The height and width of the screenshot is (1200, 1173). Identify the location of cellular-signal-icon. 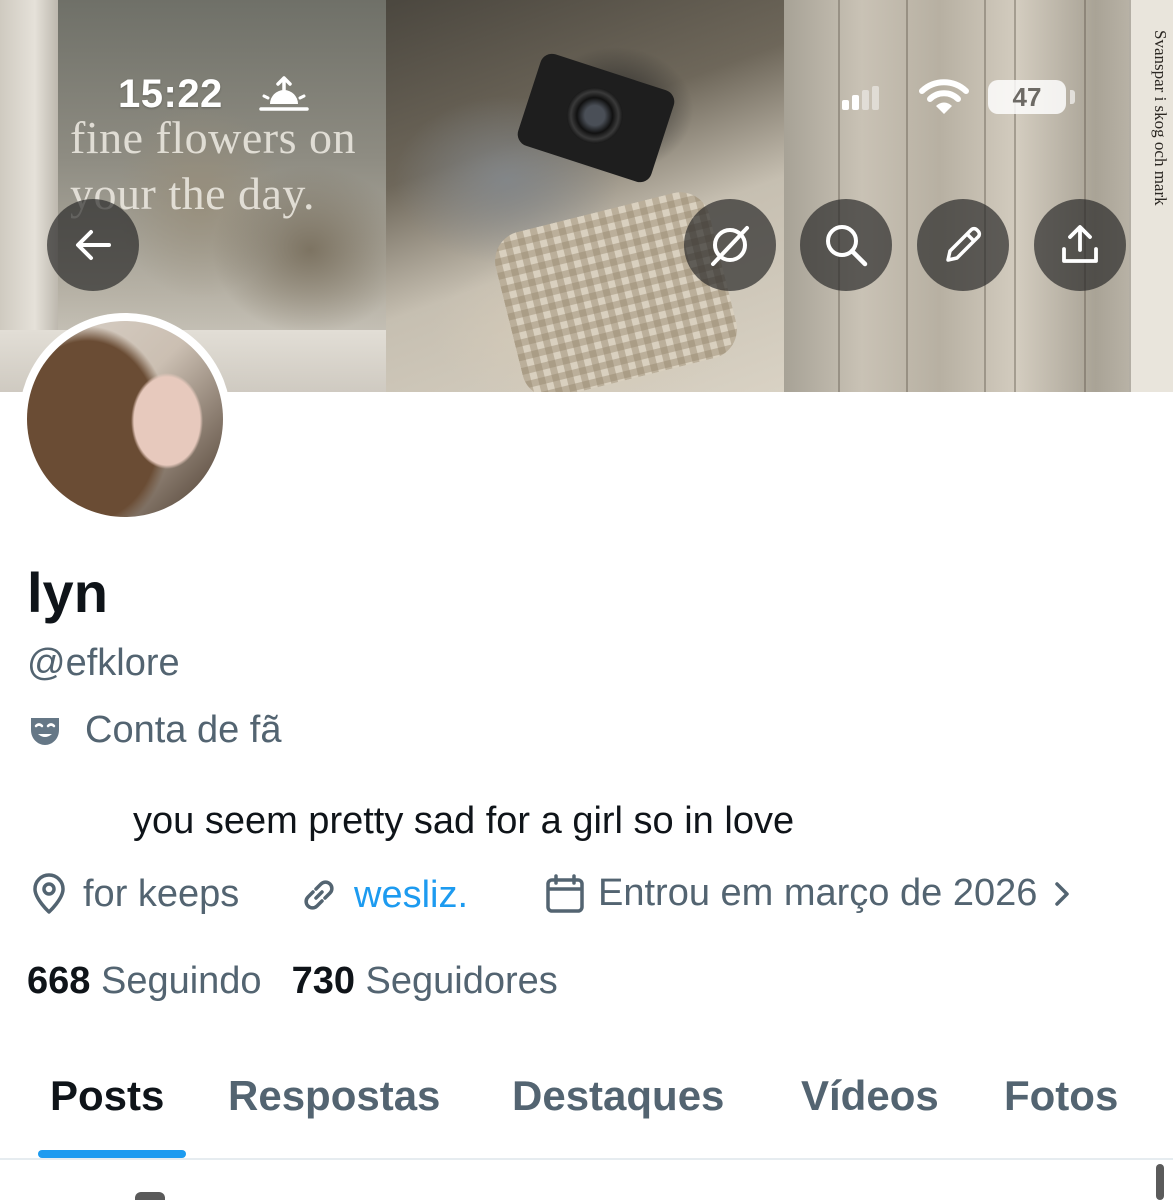
(860, 98).